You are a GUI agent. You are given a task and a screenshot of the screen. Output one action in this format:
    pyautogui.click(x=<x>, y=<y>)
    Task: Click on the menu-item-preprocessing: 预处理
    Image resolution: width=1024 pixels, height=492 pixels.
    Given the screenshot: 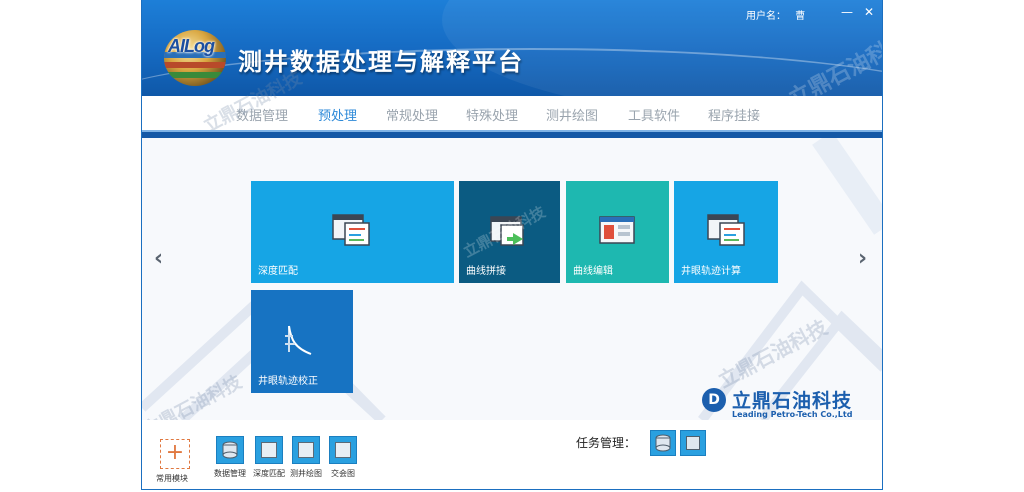 What is the action you would take?
    pyautogui.click(x=337, y=114)
    